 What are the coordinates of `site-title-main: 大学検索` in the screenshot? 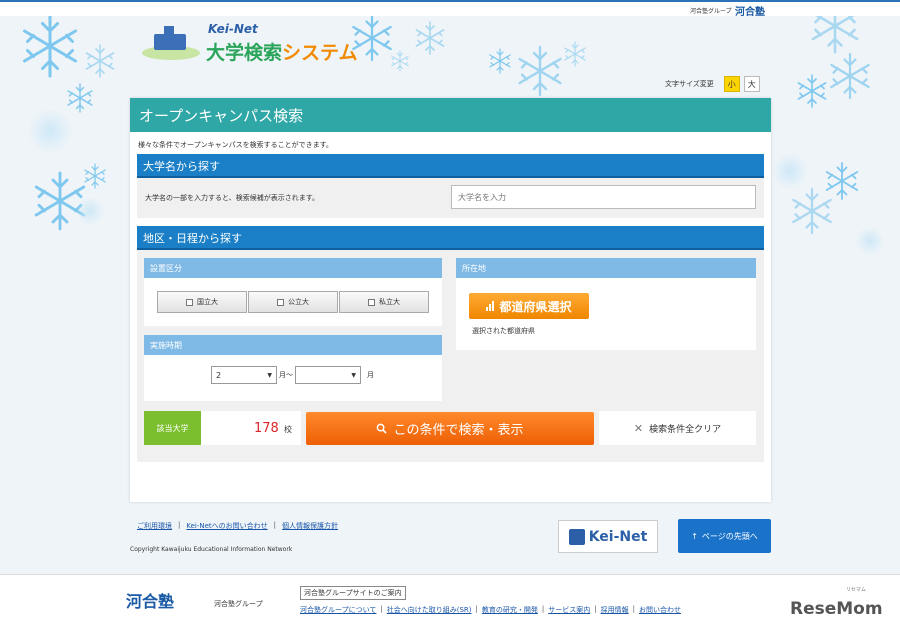 It's located at (244, 53).